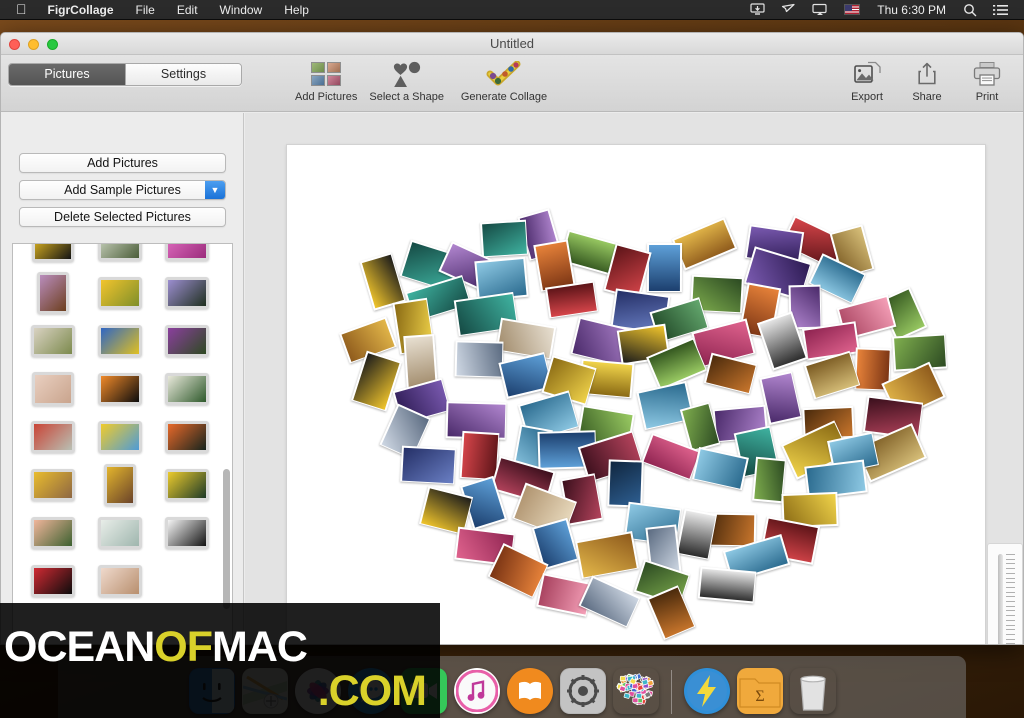  I want to click on thumbnail-pink-chrysanthemums, so click(187, 252).